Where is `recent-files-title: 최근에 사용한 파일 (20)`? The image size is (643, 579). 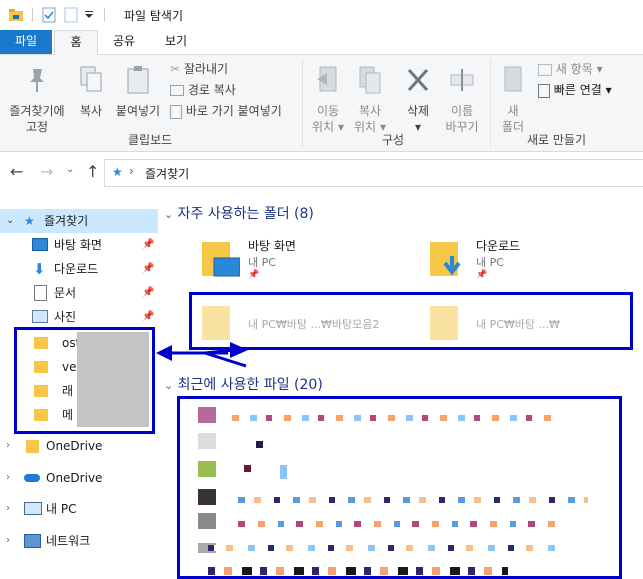 recent-files-title: 최근에 사용한 파일 (20) is located at coordinates (250, 385).